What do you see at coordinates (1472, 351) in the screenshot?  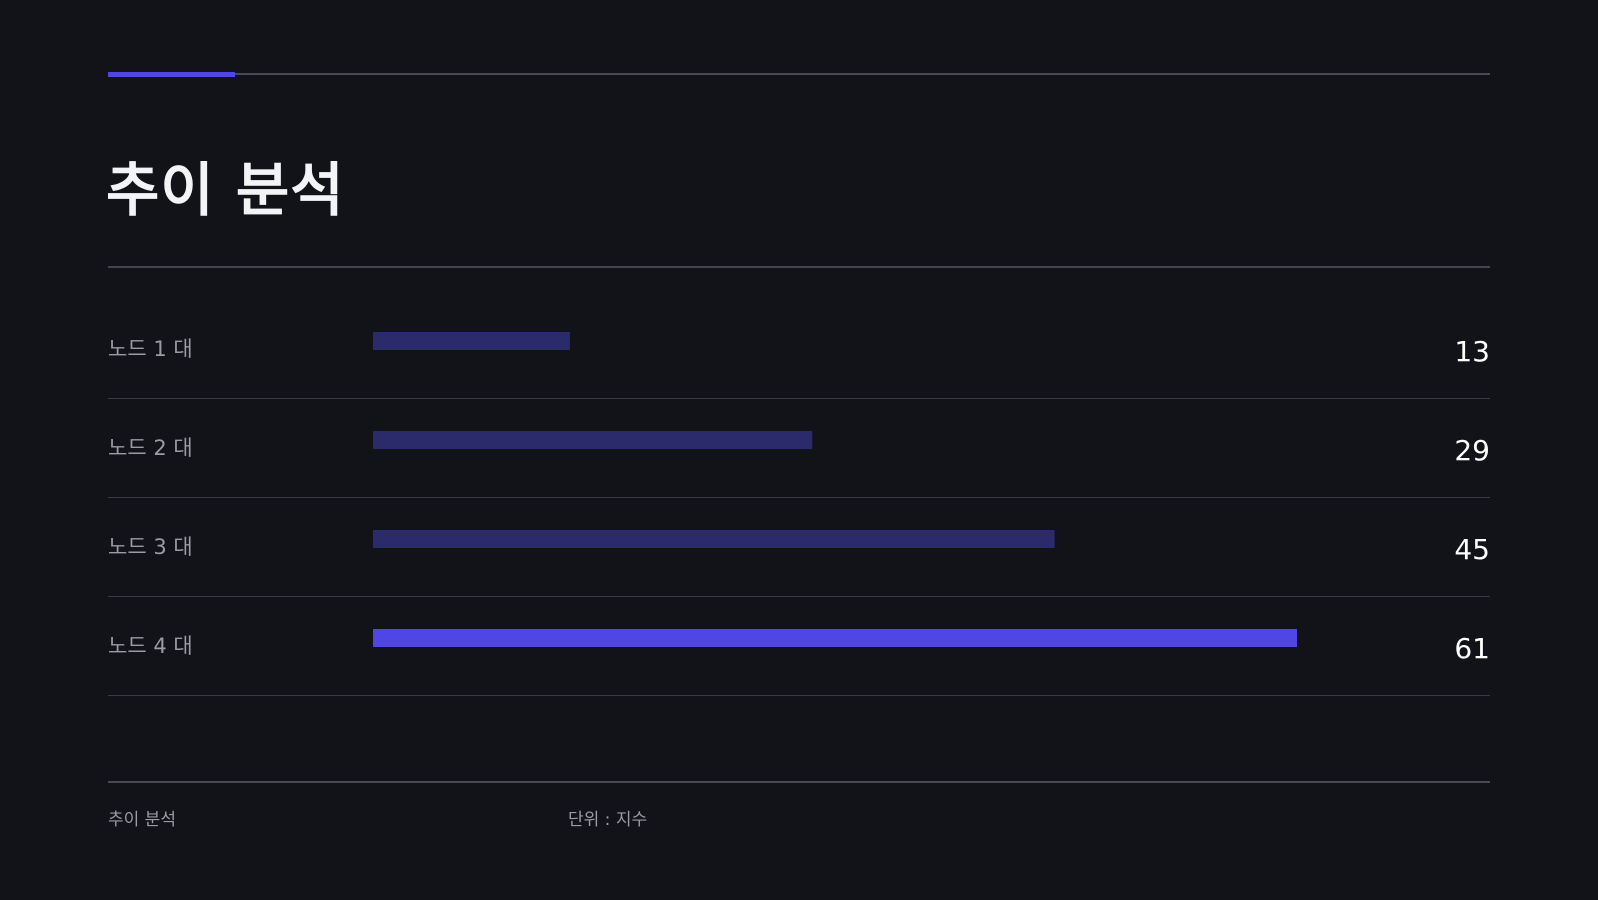 I see `value-label: 13` at bounding box center [1472, 351].